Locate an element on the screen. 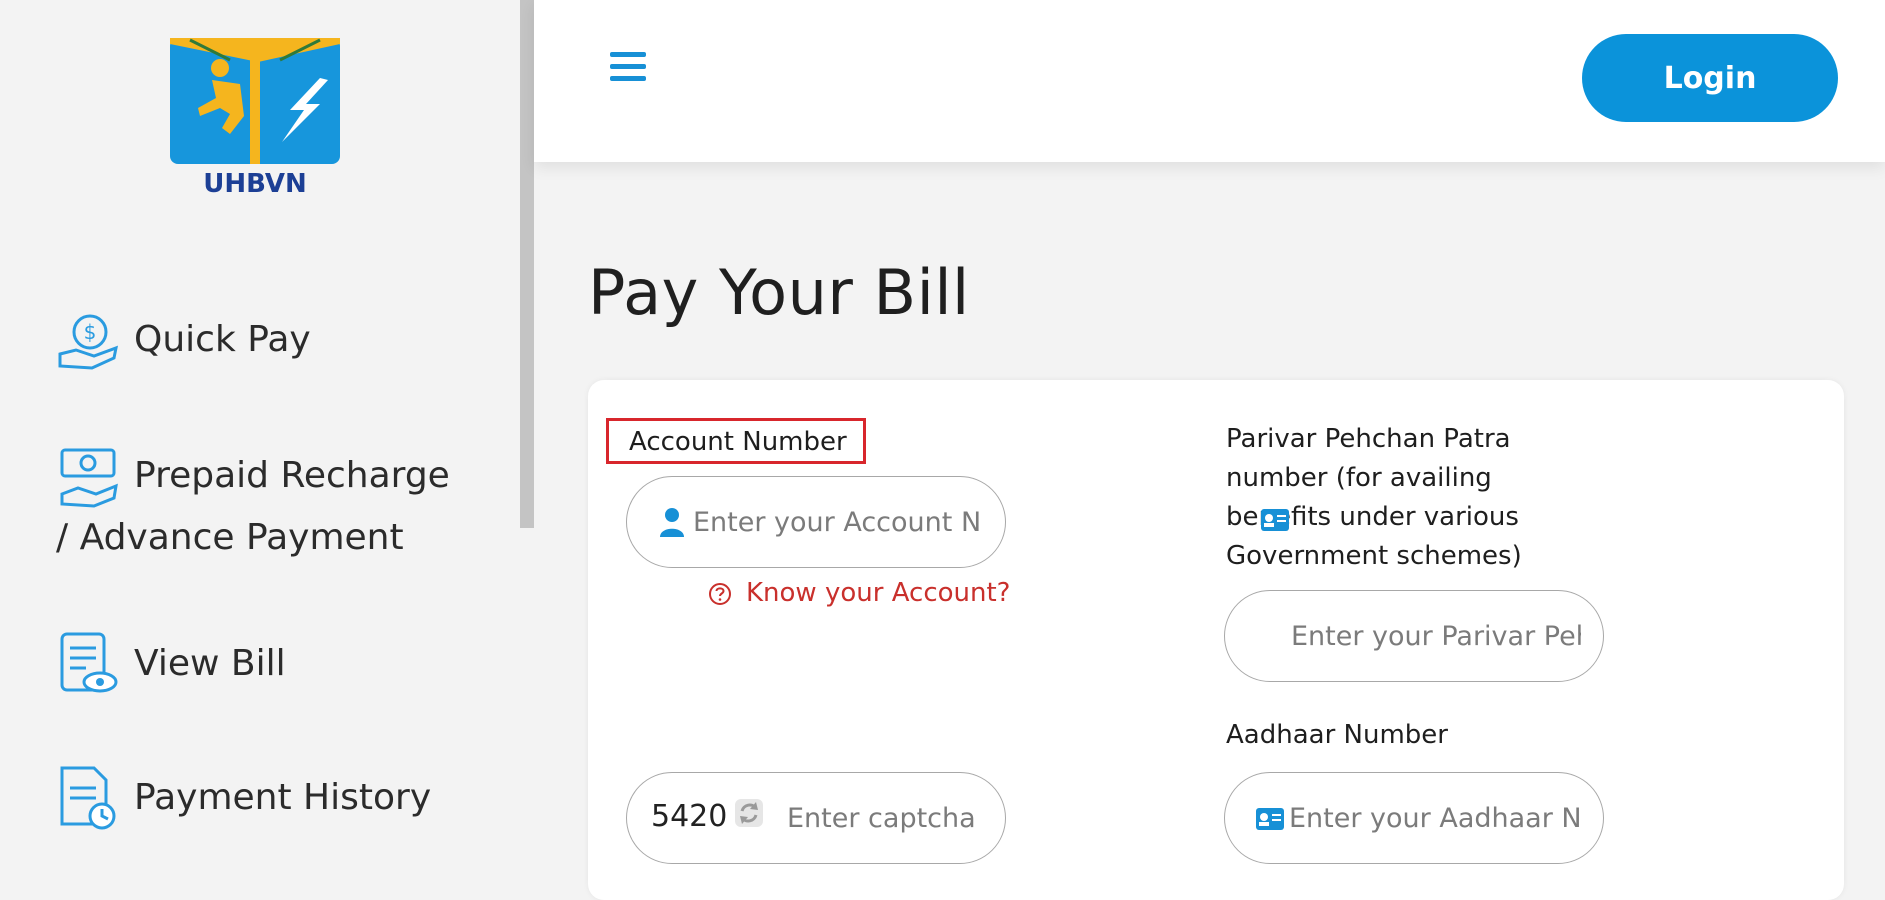 This screenshot has height=900, width=1885. hamburger-icon is located at coordinates (628, 70).